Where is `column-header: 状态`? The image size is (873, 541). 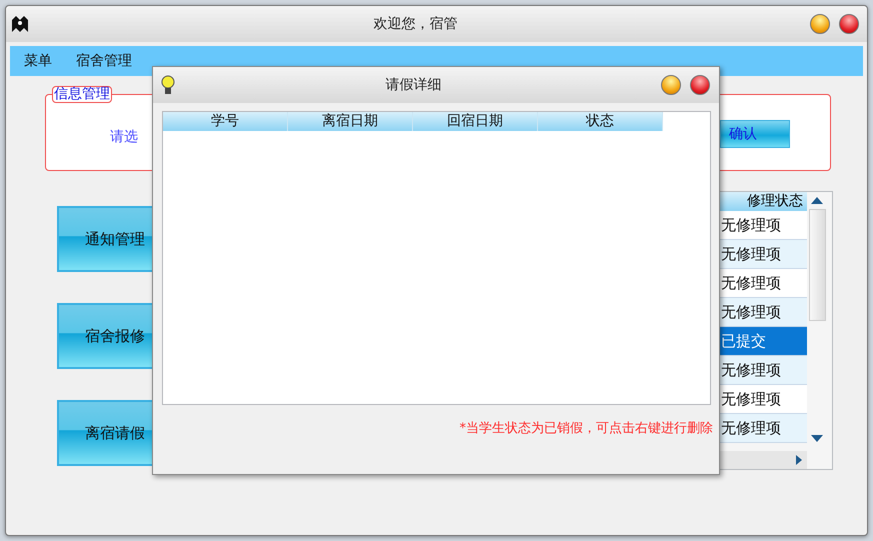
column-header: 状态 is located at coordinates (600, 121).